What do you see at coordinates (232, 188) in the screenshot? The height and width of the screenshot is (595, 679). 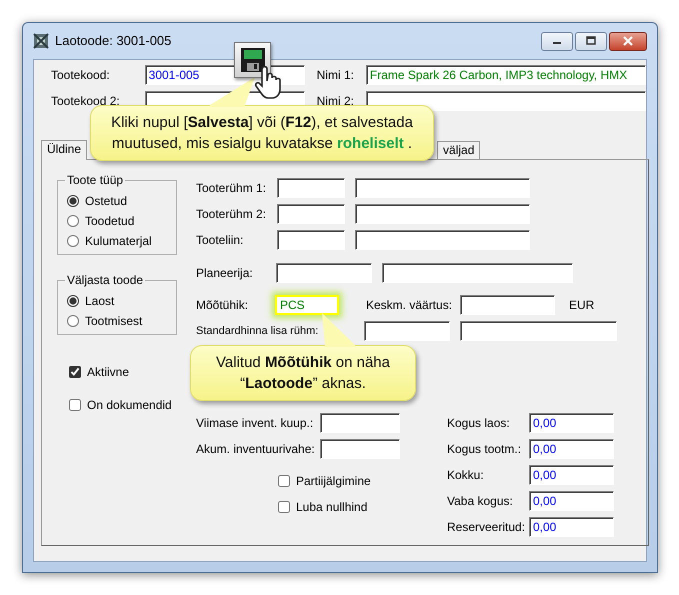 I see `field-label: Tooterühm 1:` at bounding box center [232, 188].